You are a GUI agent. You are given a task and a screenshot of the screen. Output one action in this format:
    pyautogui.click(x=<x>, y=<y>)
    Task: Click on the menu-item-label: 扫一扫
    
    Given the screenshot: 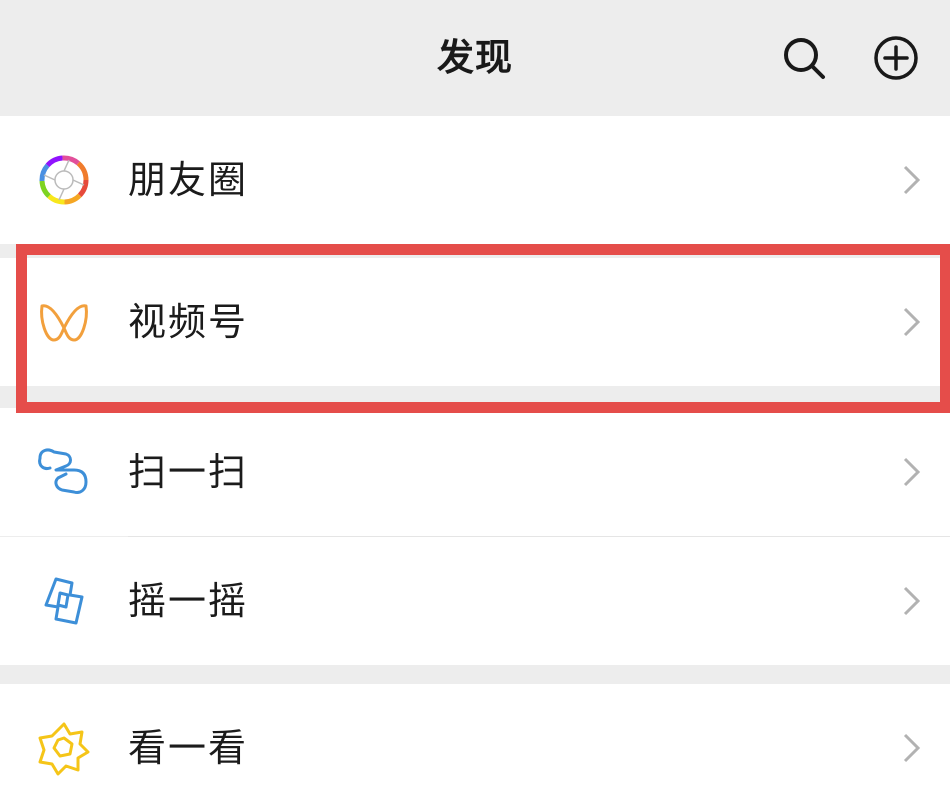 What is the action you would take?
    pyautogui.click(x=188, y=472)
    